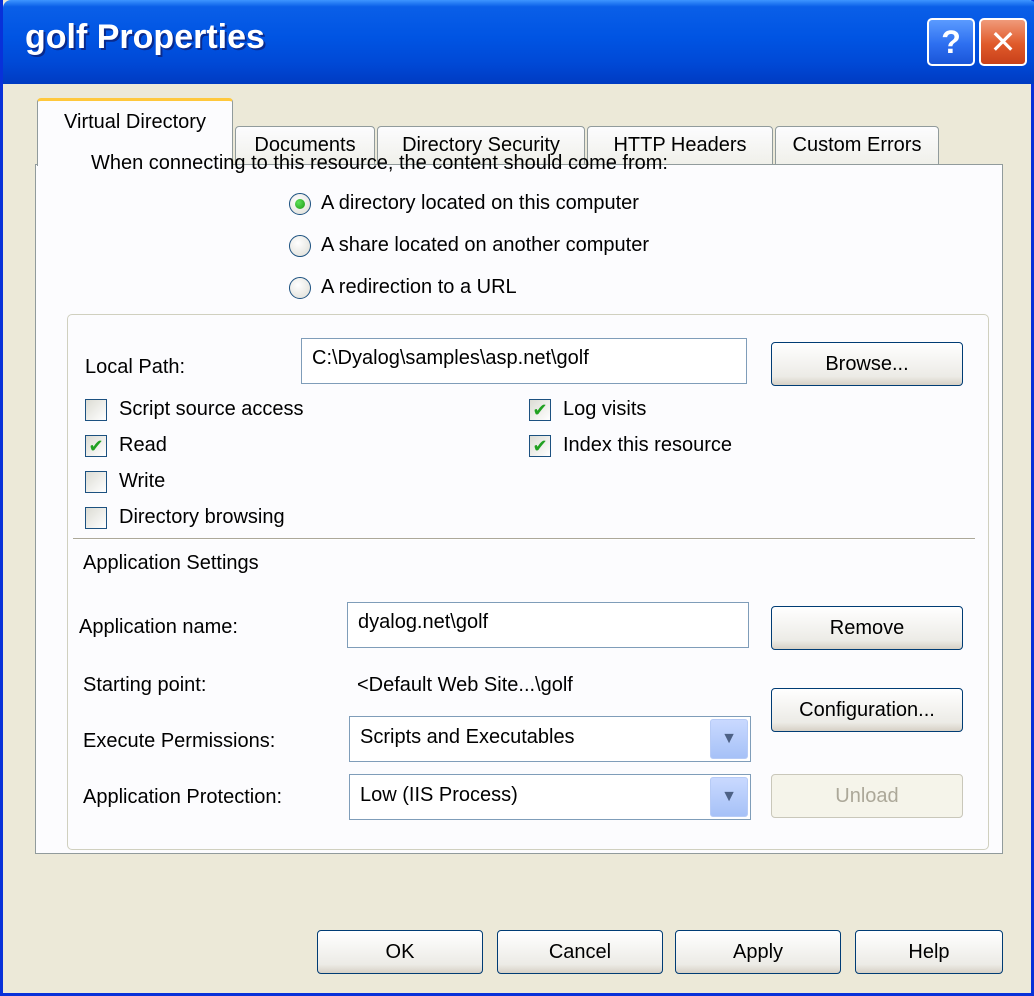 The width and height of the screenshot is (1034, 996). I want to click on tab-label: Custom Errors, so click(857, 145).